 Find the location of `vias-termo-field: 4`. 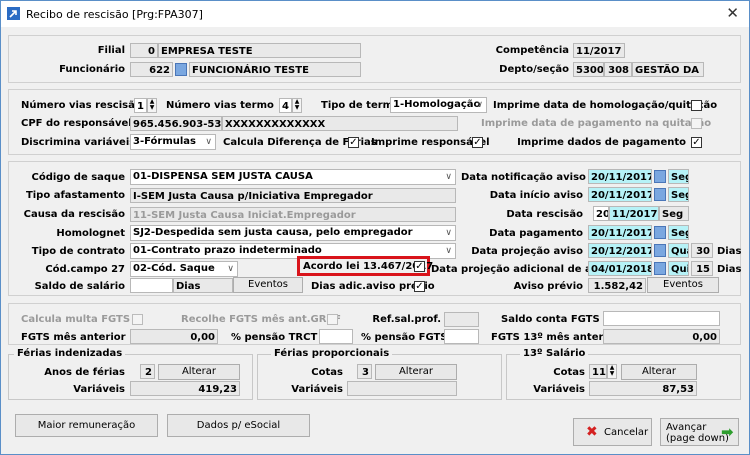

vias-termo-field: 4 is located at coordinates (285, 105).